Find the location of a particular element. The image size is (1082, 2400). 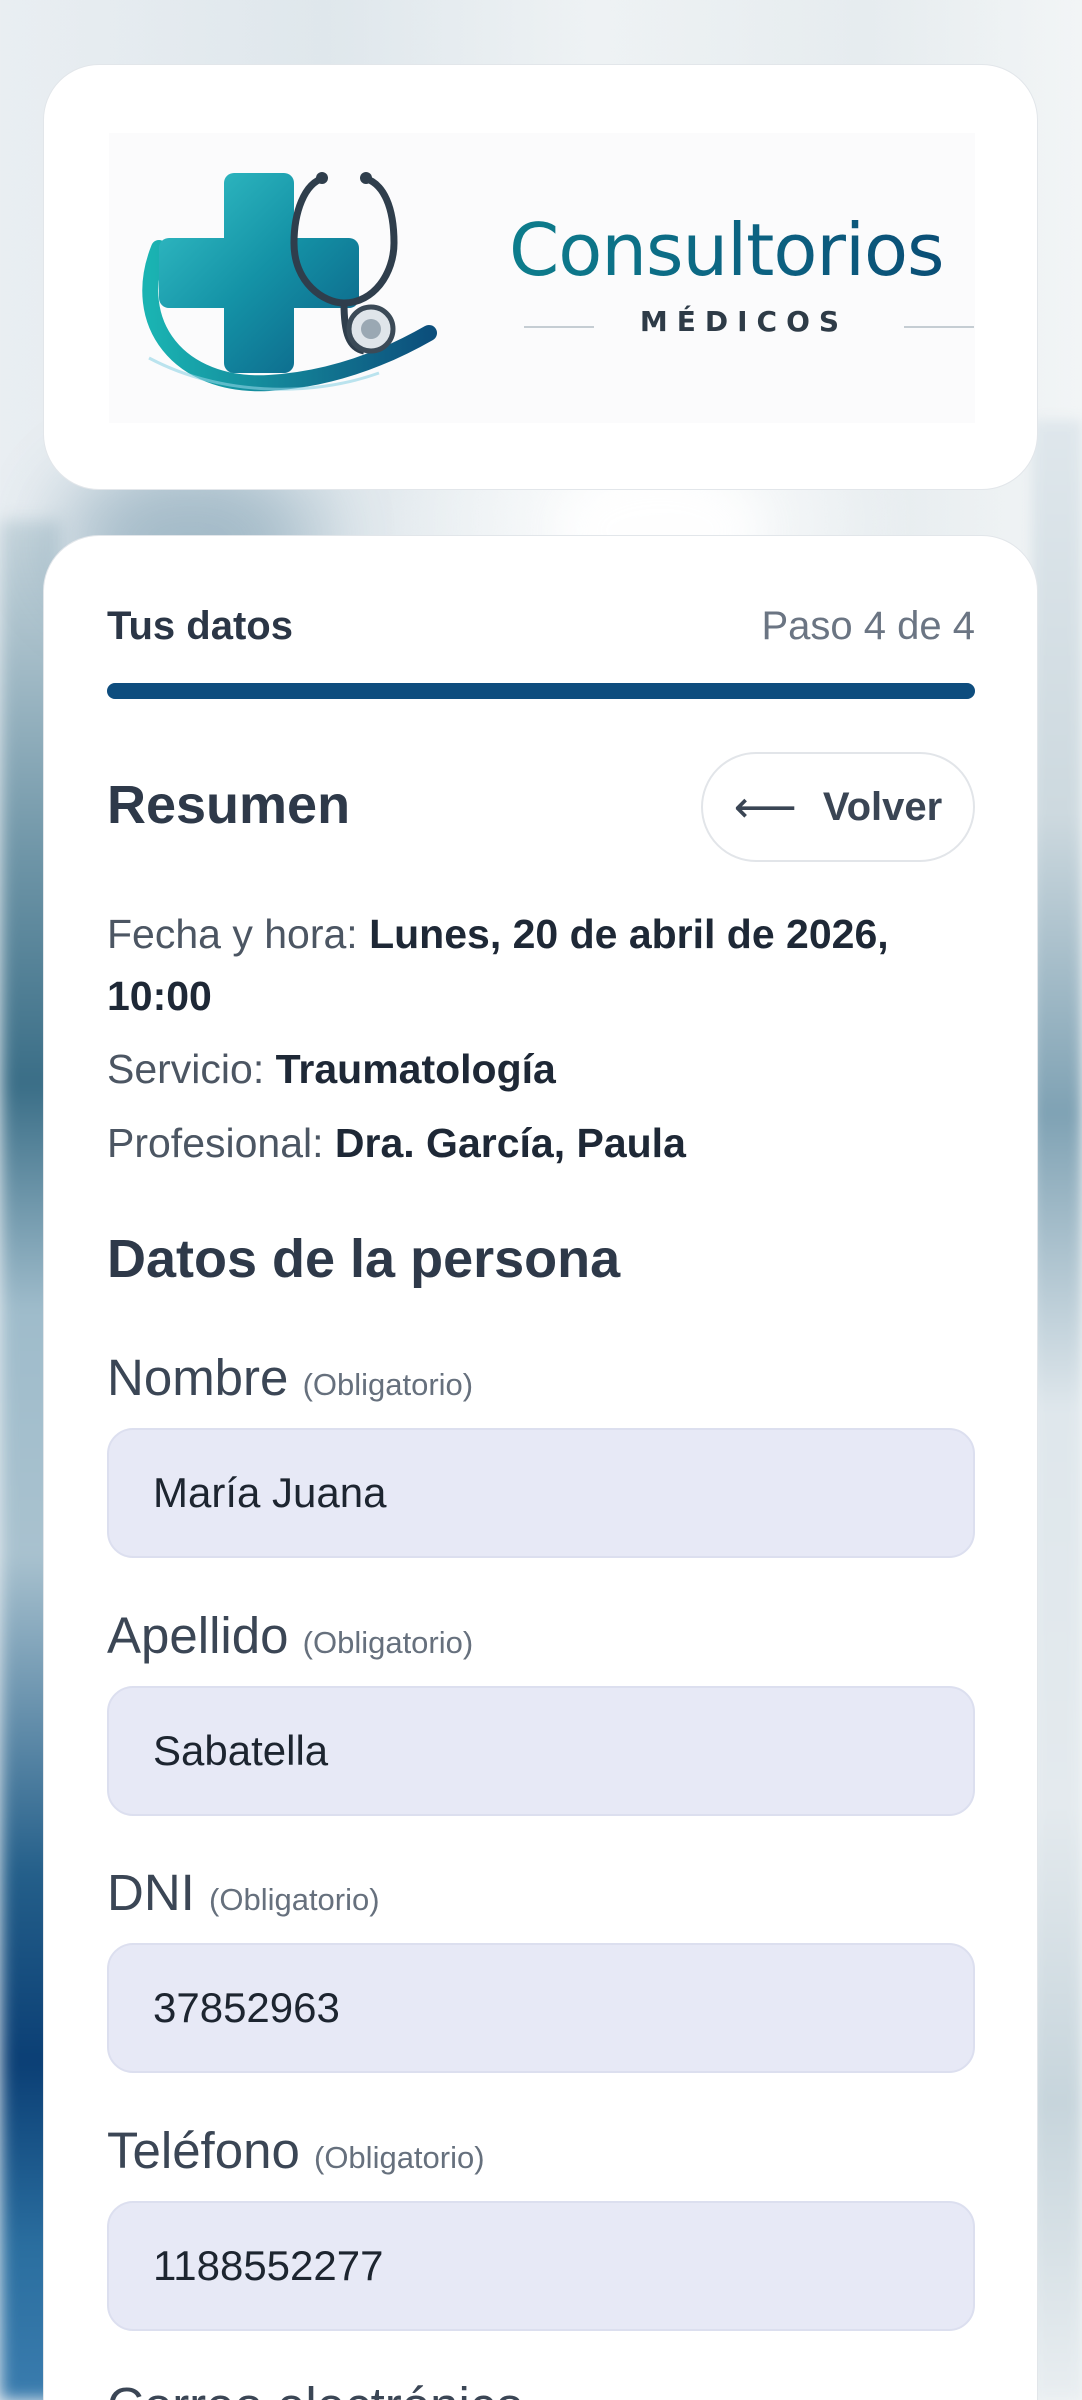

summary-professional-value: Dra. García, Paula is located at coordinates (510, 1143).